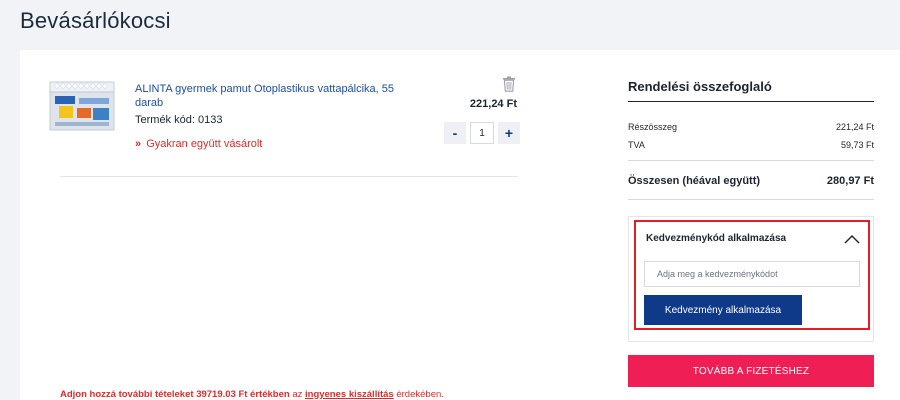  I want to click on coupon-toggle: Kedvezménykód alkalmazása, so click(753, 238).